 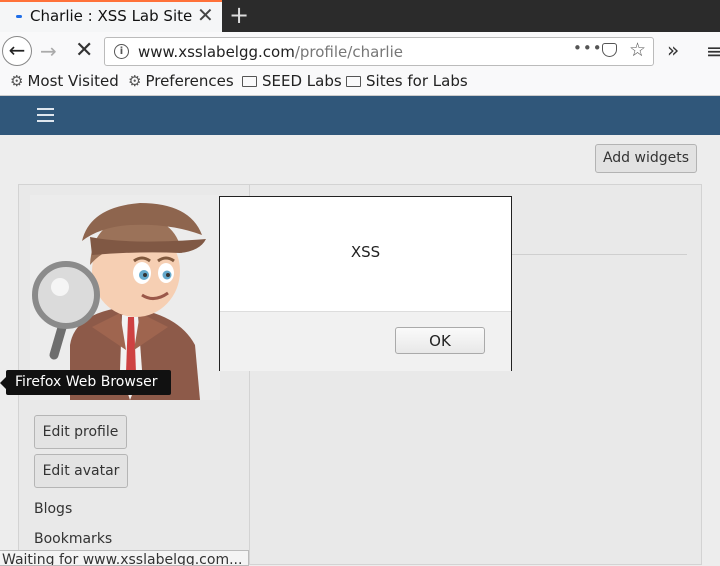 I want to click on tab-title: Charlie : XSS Lab Site, so click(x=111, y=16).